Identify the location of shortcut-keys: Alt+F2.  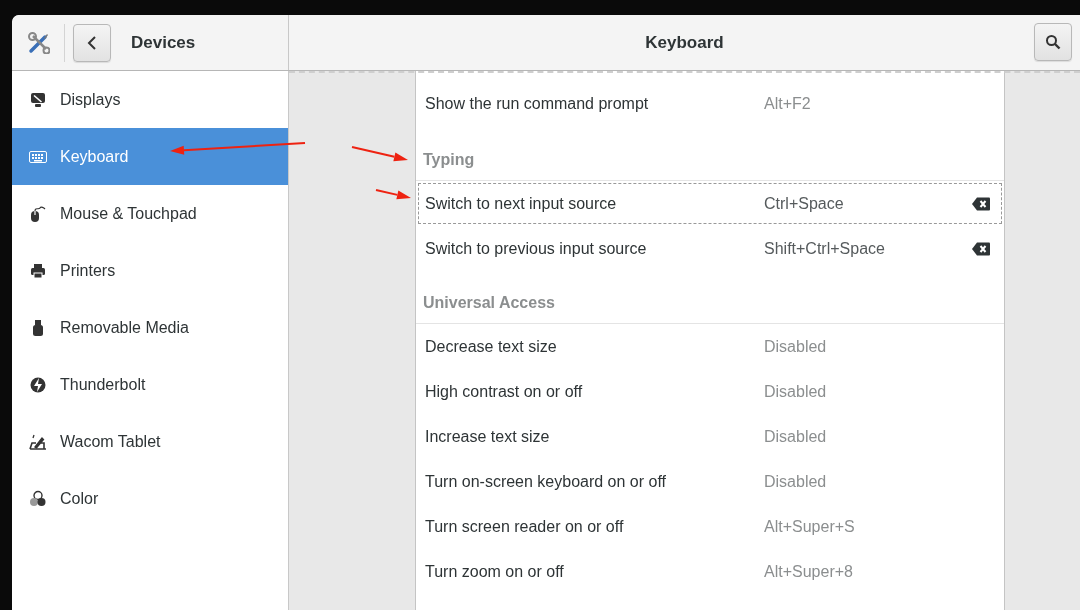
(884, 103).